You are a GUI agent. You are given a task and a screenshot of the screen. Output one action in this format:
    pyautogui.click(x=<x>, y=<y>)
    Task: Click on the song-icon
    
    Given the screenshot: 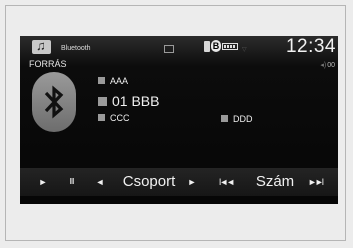 What is the action you would take?
    pyautogui.click(x=102, y=101)
    